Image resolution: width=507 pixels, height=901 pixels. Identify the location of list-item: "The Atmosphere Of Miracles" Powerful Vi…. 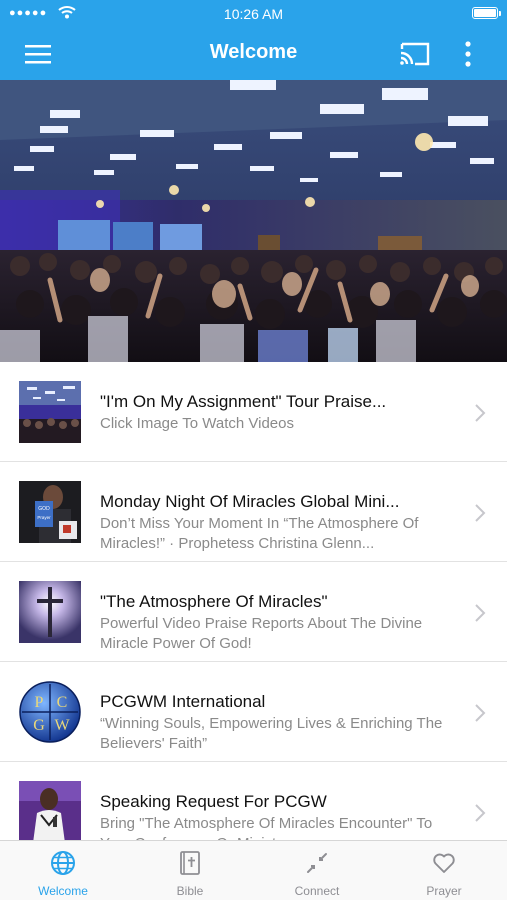
(253, 612).